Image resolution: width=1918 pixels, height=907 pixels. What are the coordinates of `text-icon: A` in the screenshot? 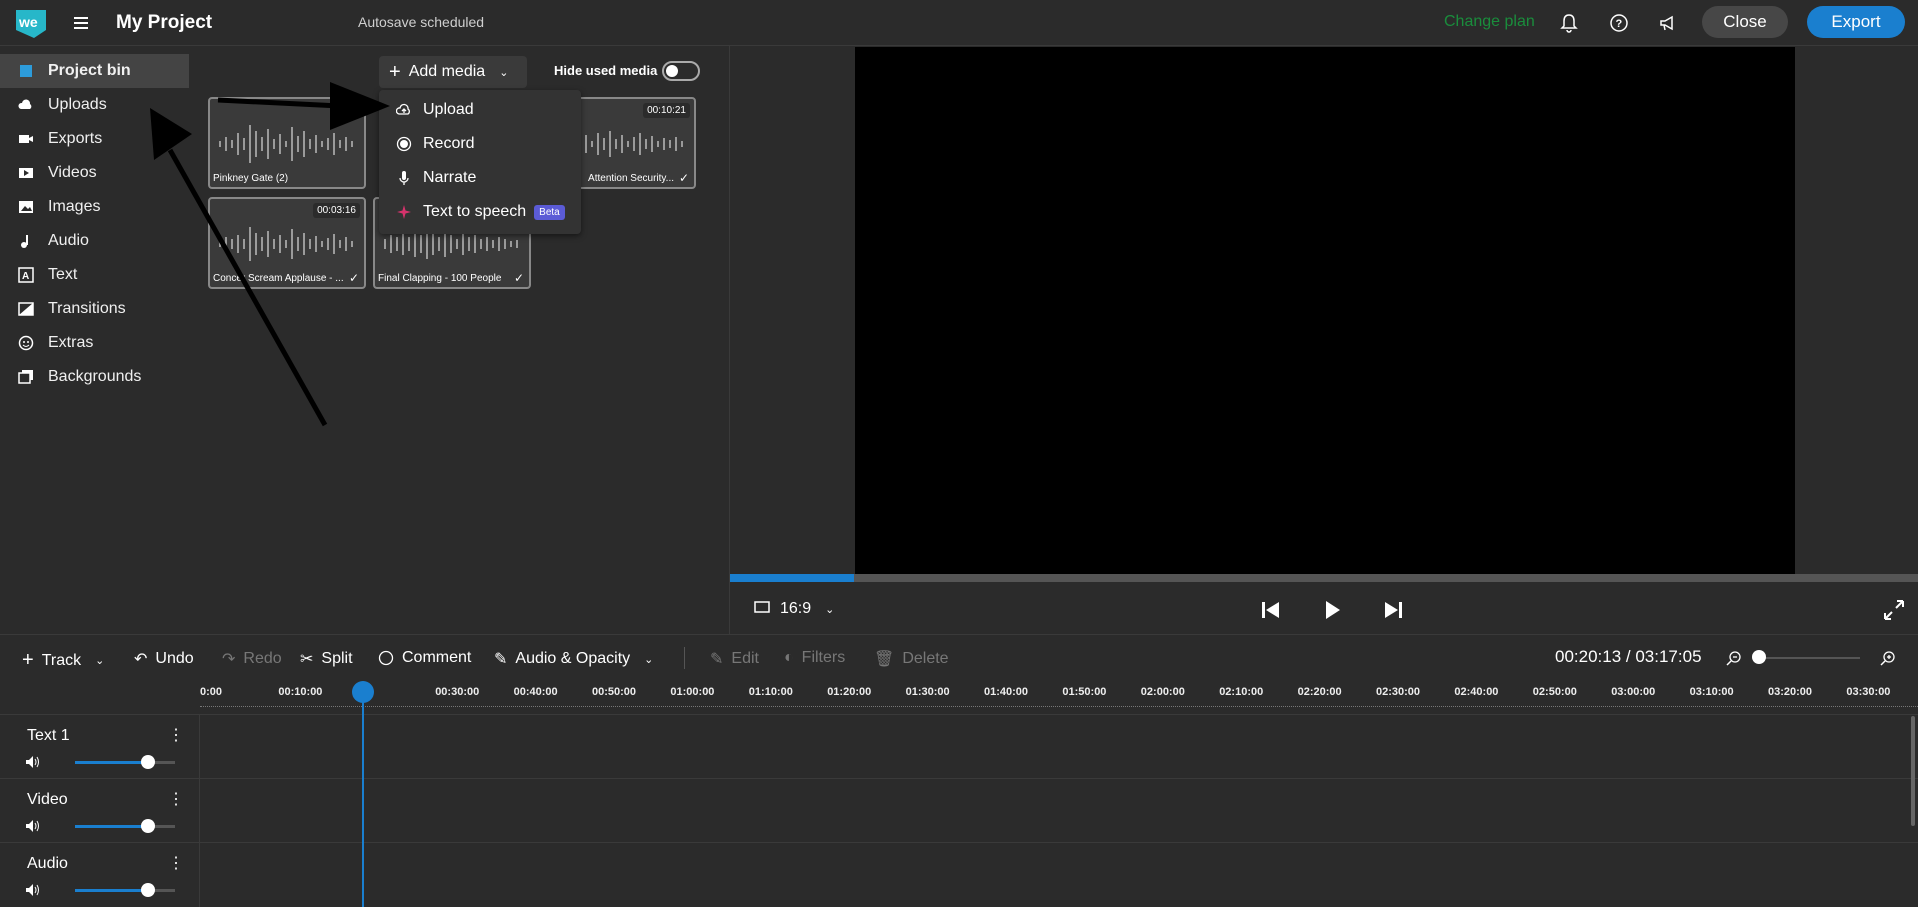 It's located at (26, 275).